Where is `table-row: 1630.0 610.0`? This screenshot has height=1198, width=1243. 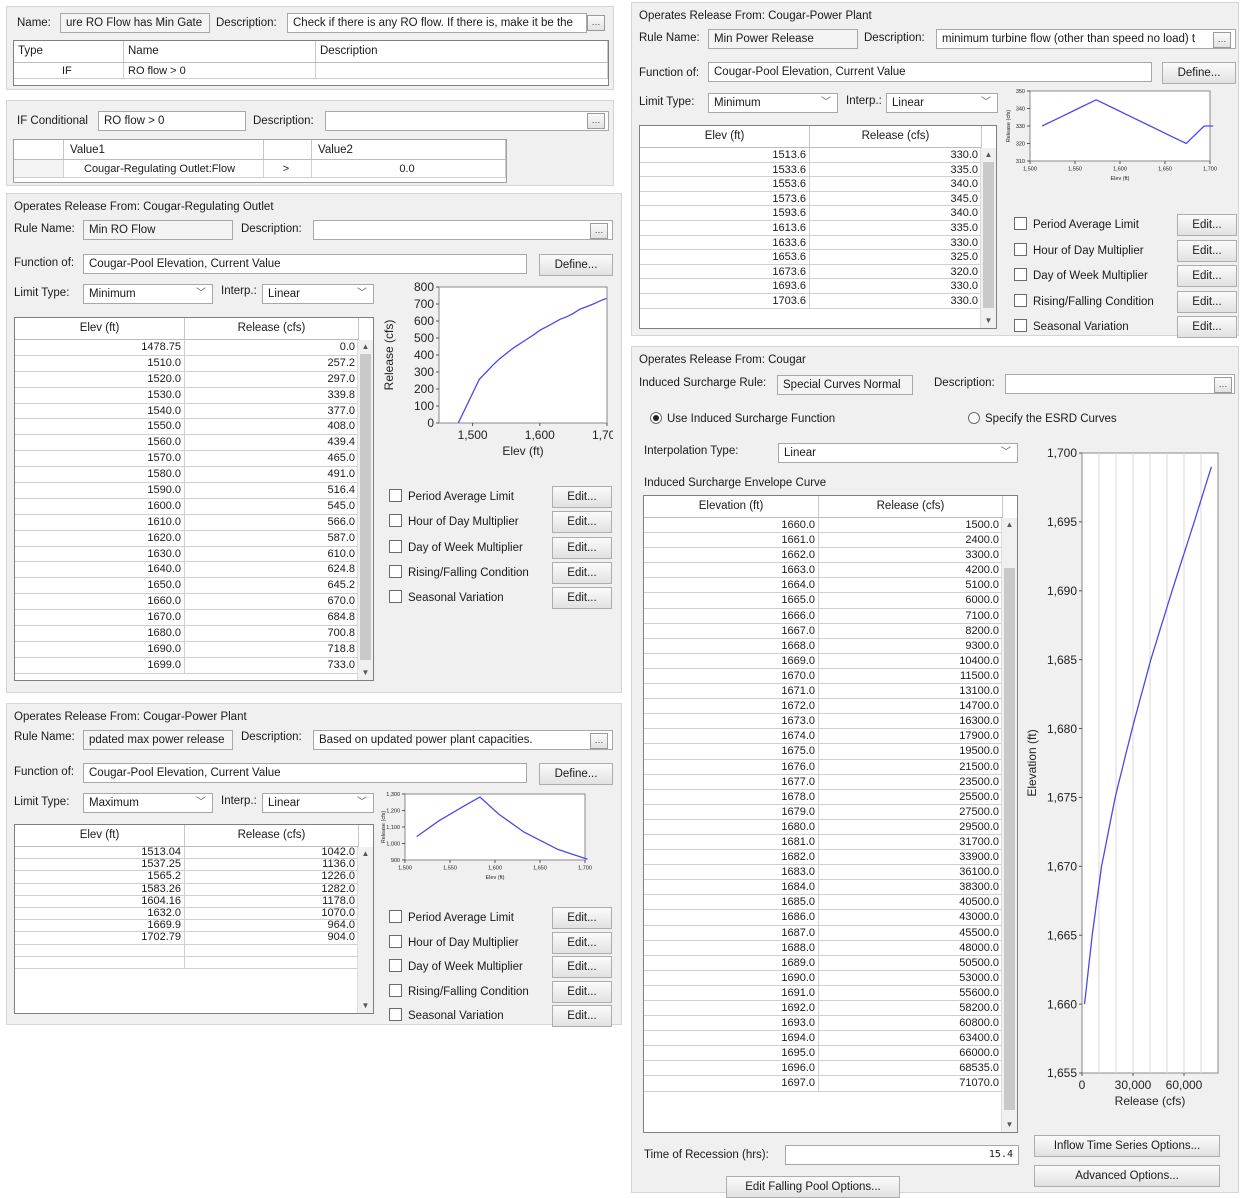 table-row: 1630.0 610.0 is located at coordinates (187, 554).